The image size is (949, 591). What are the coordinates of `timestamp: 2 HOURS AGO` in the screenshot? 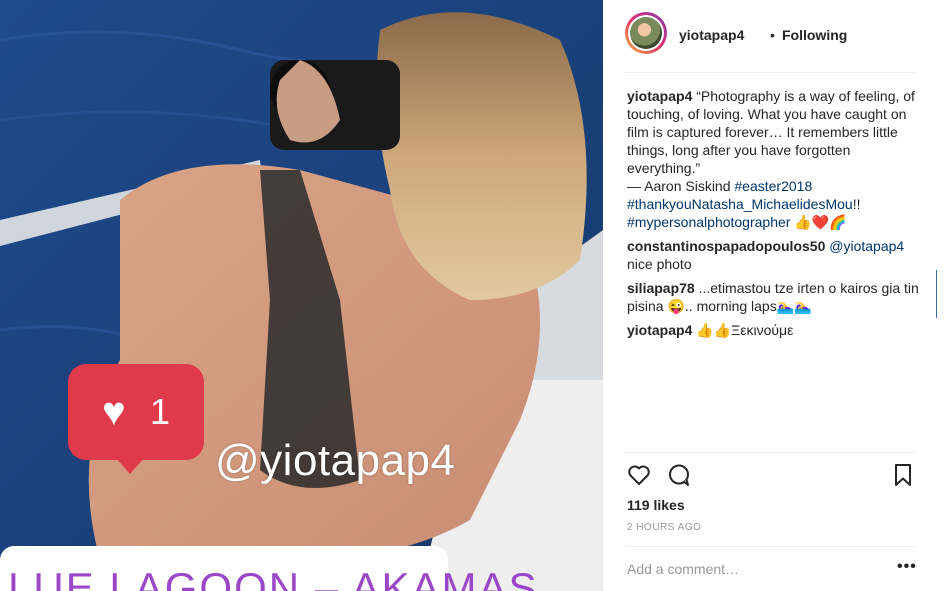 It's located at (664, 527).